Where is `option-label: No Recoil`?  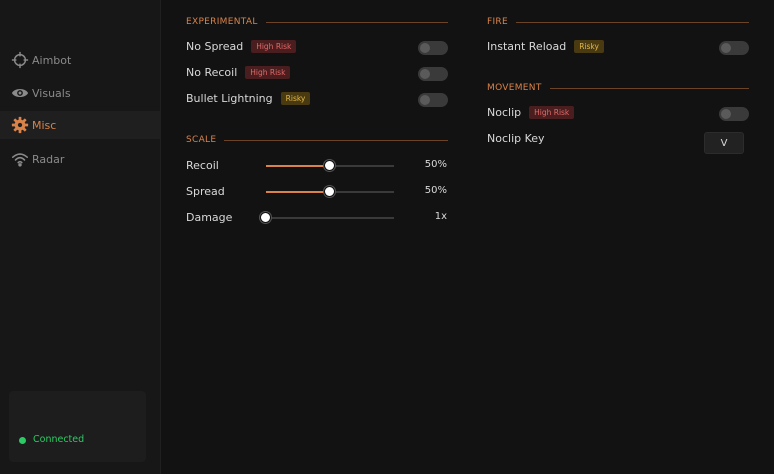 option-label: No Recoil is located at coordinates (212, 72).